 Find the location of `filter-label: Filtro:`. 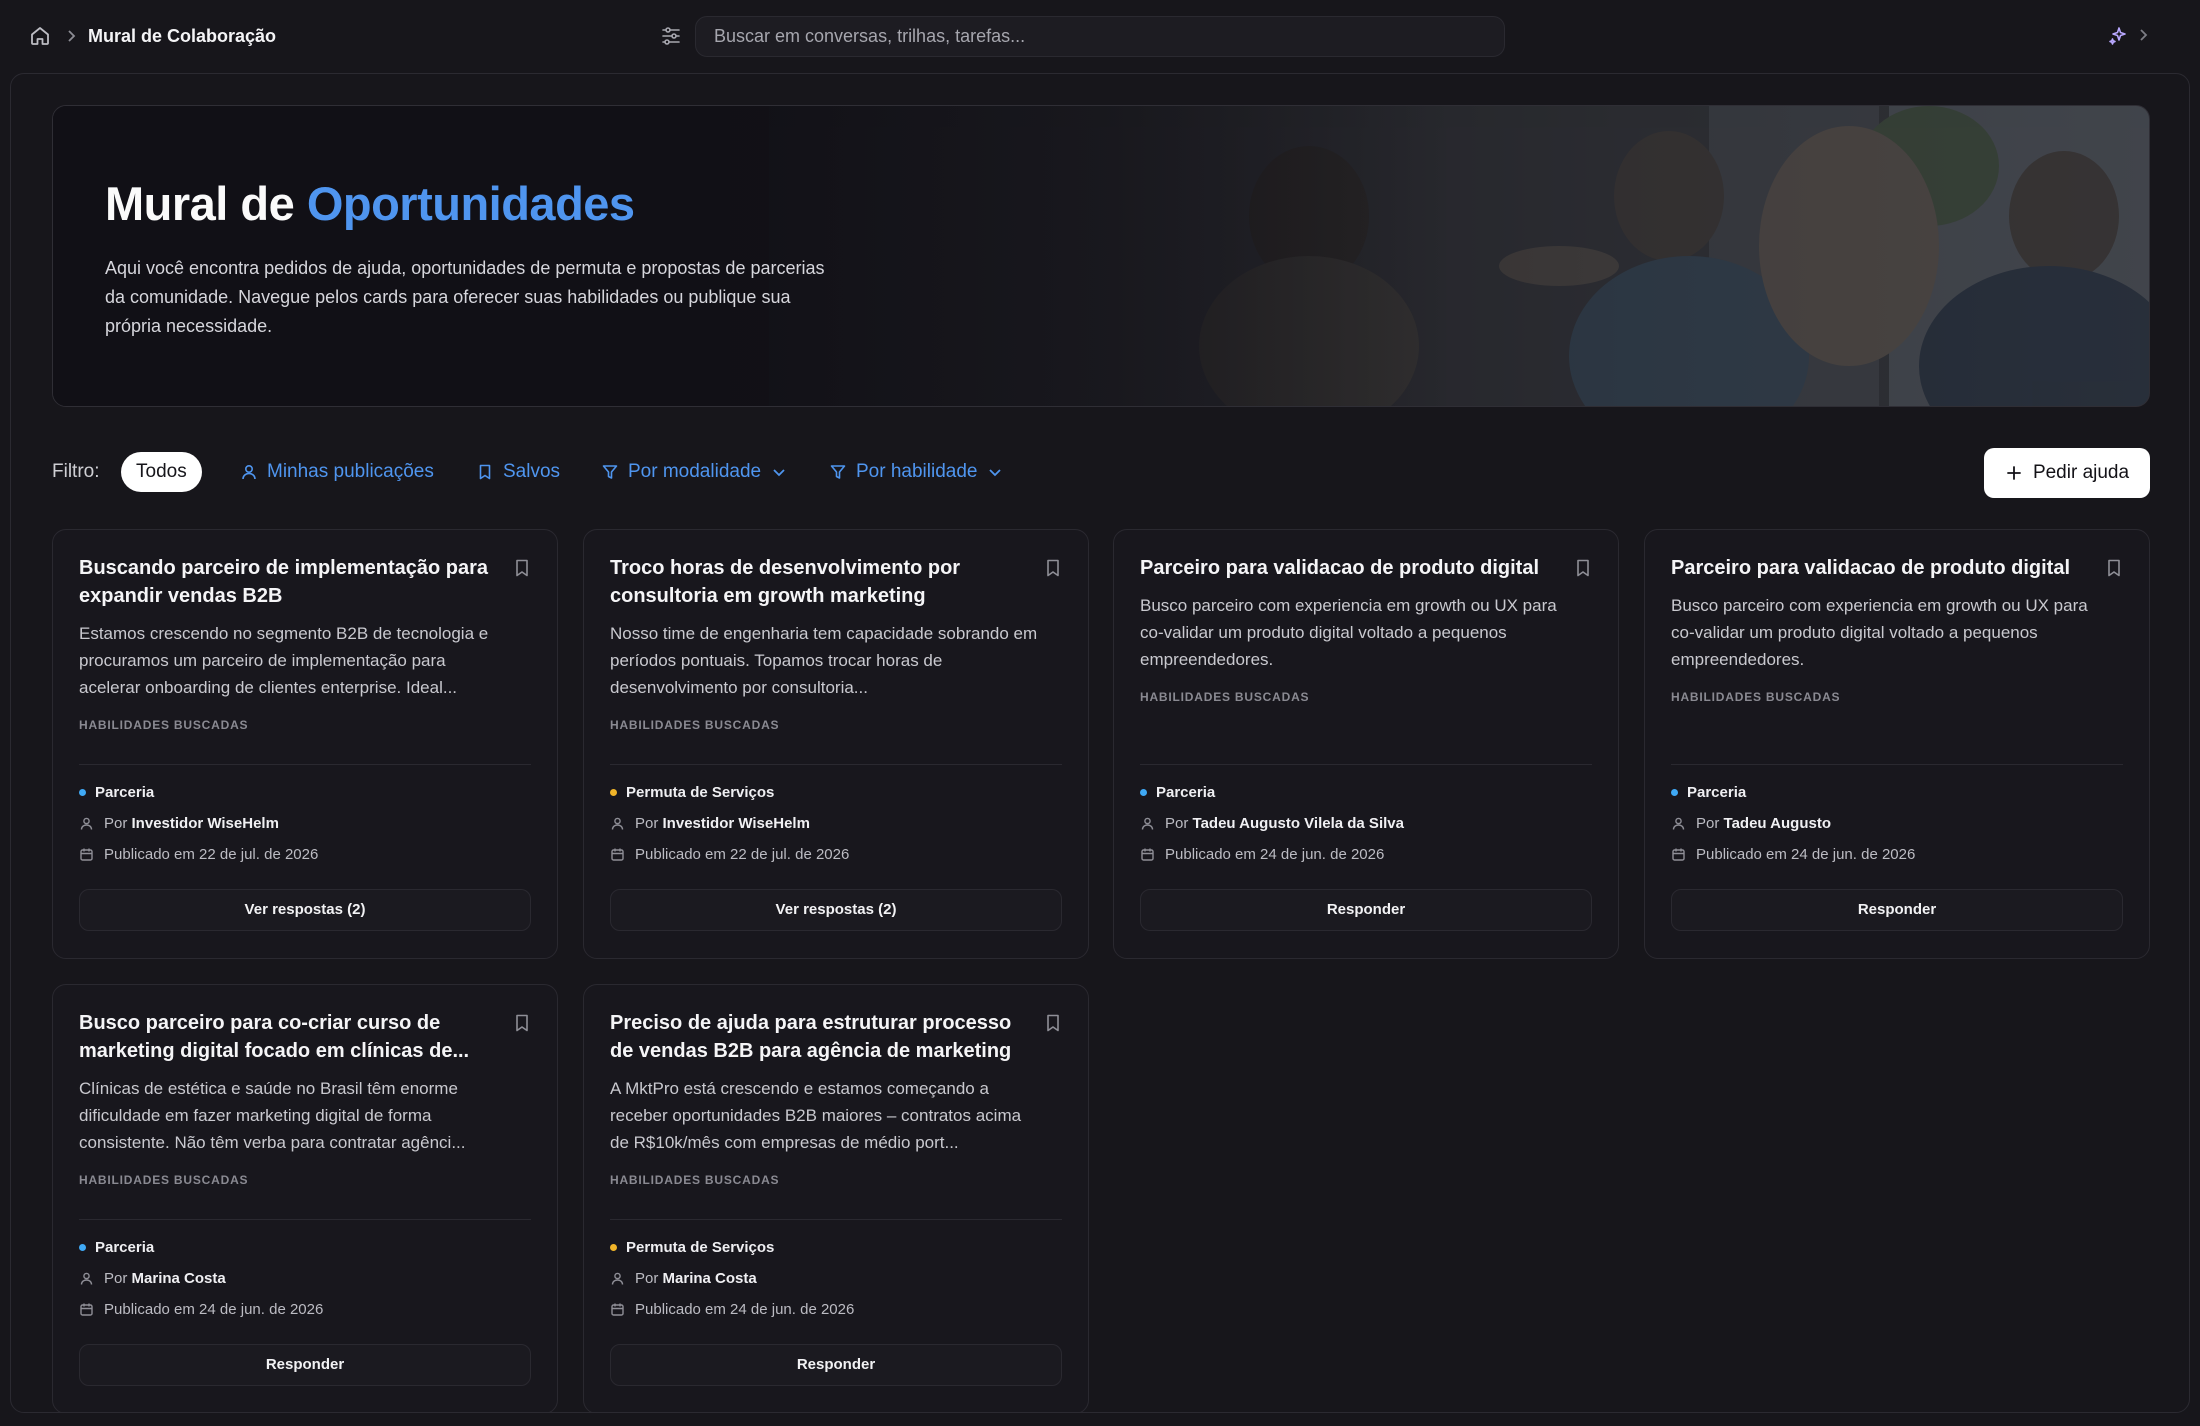

filter-label: Filtro: is located at coordinates (76, 471).